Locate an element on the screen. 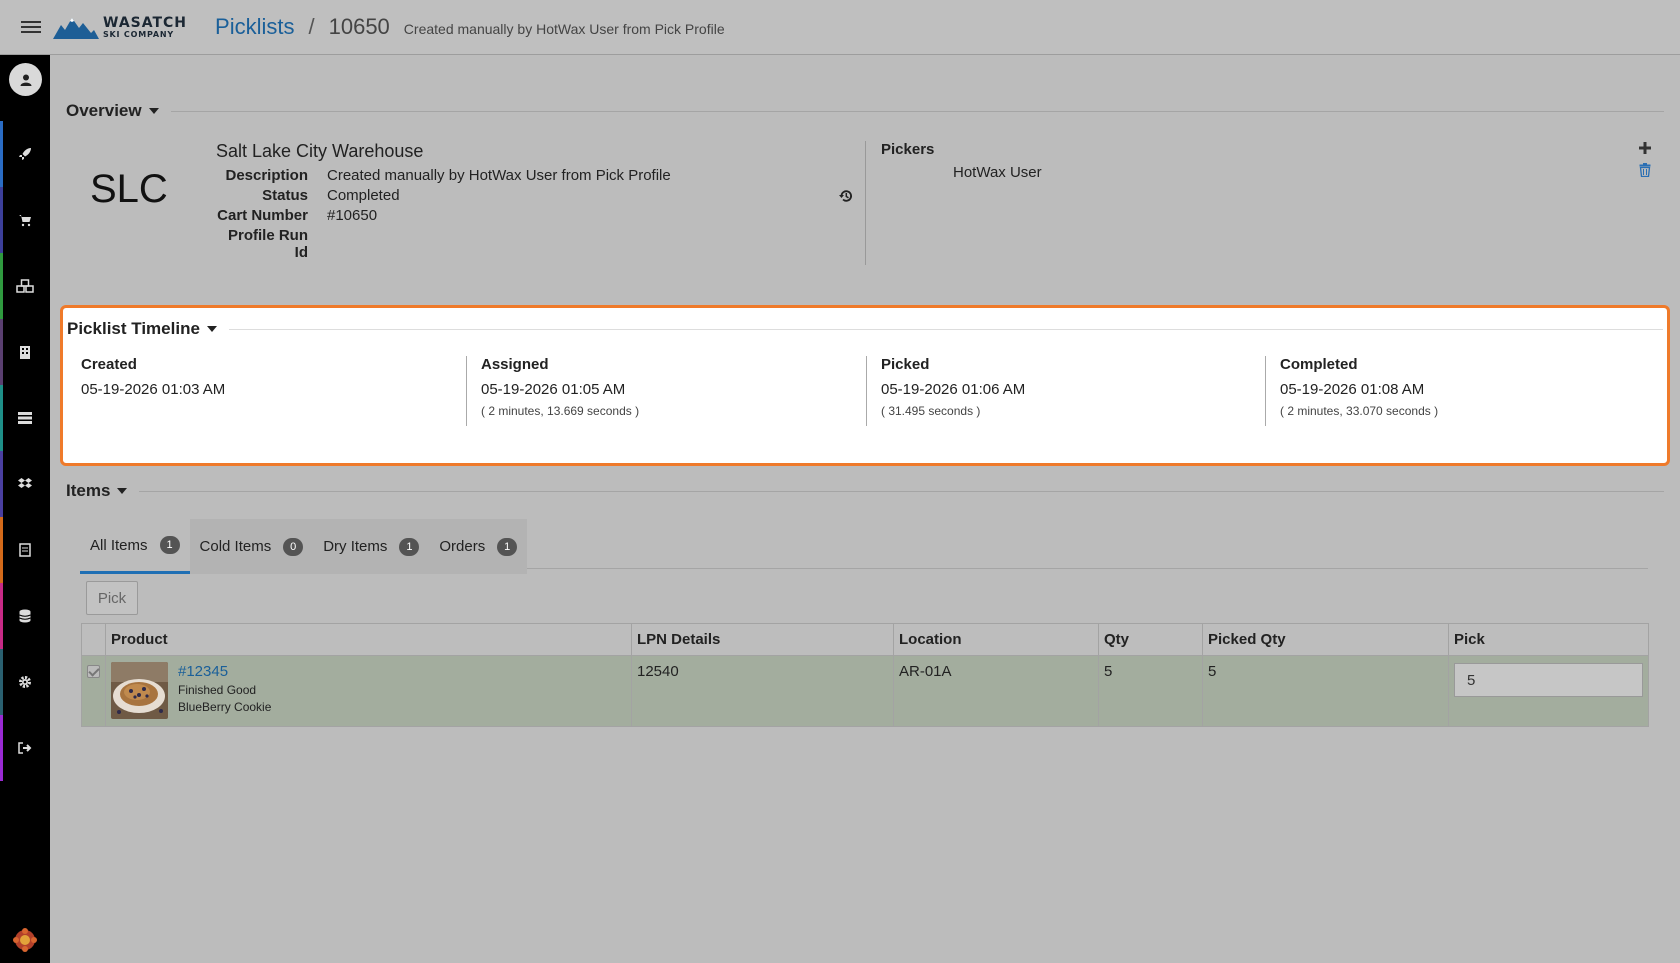 The height and width of the screenshot is (963, 1680). timeline-step-datetime: 05-19-2026 01:08 AM is located at coordinates (1352, 389).